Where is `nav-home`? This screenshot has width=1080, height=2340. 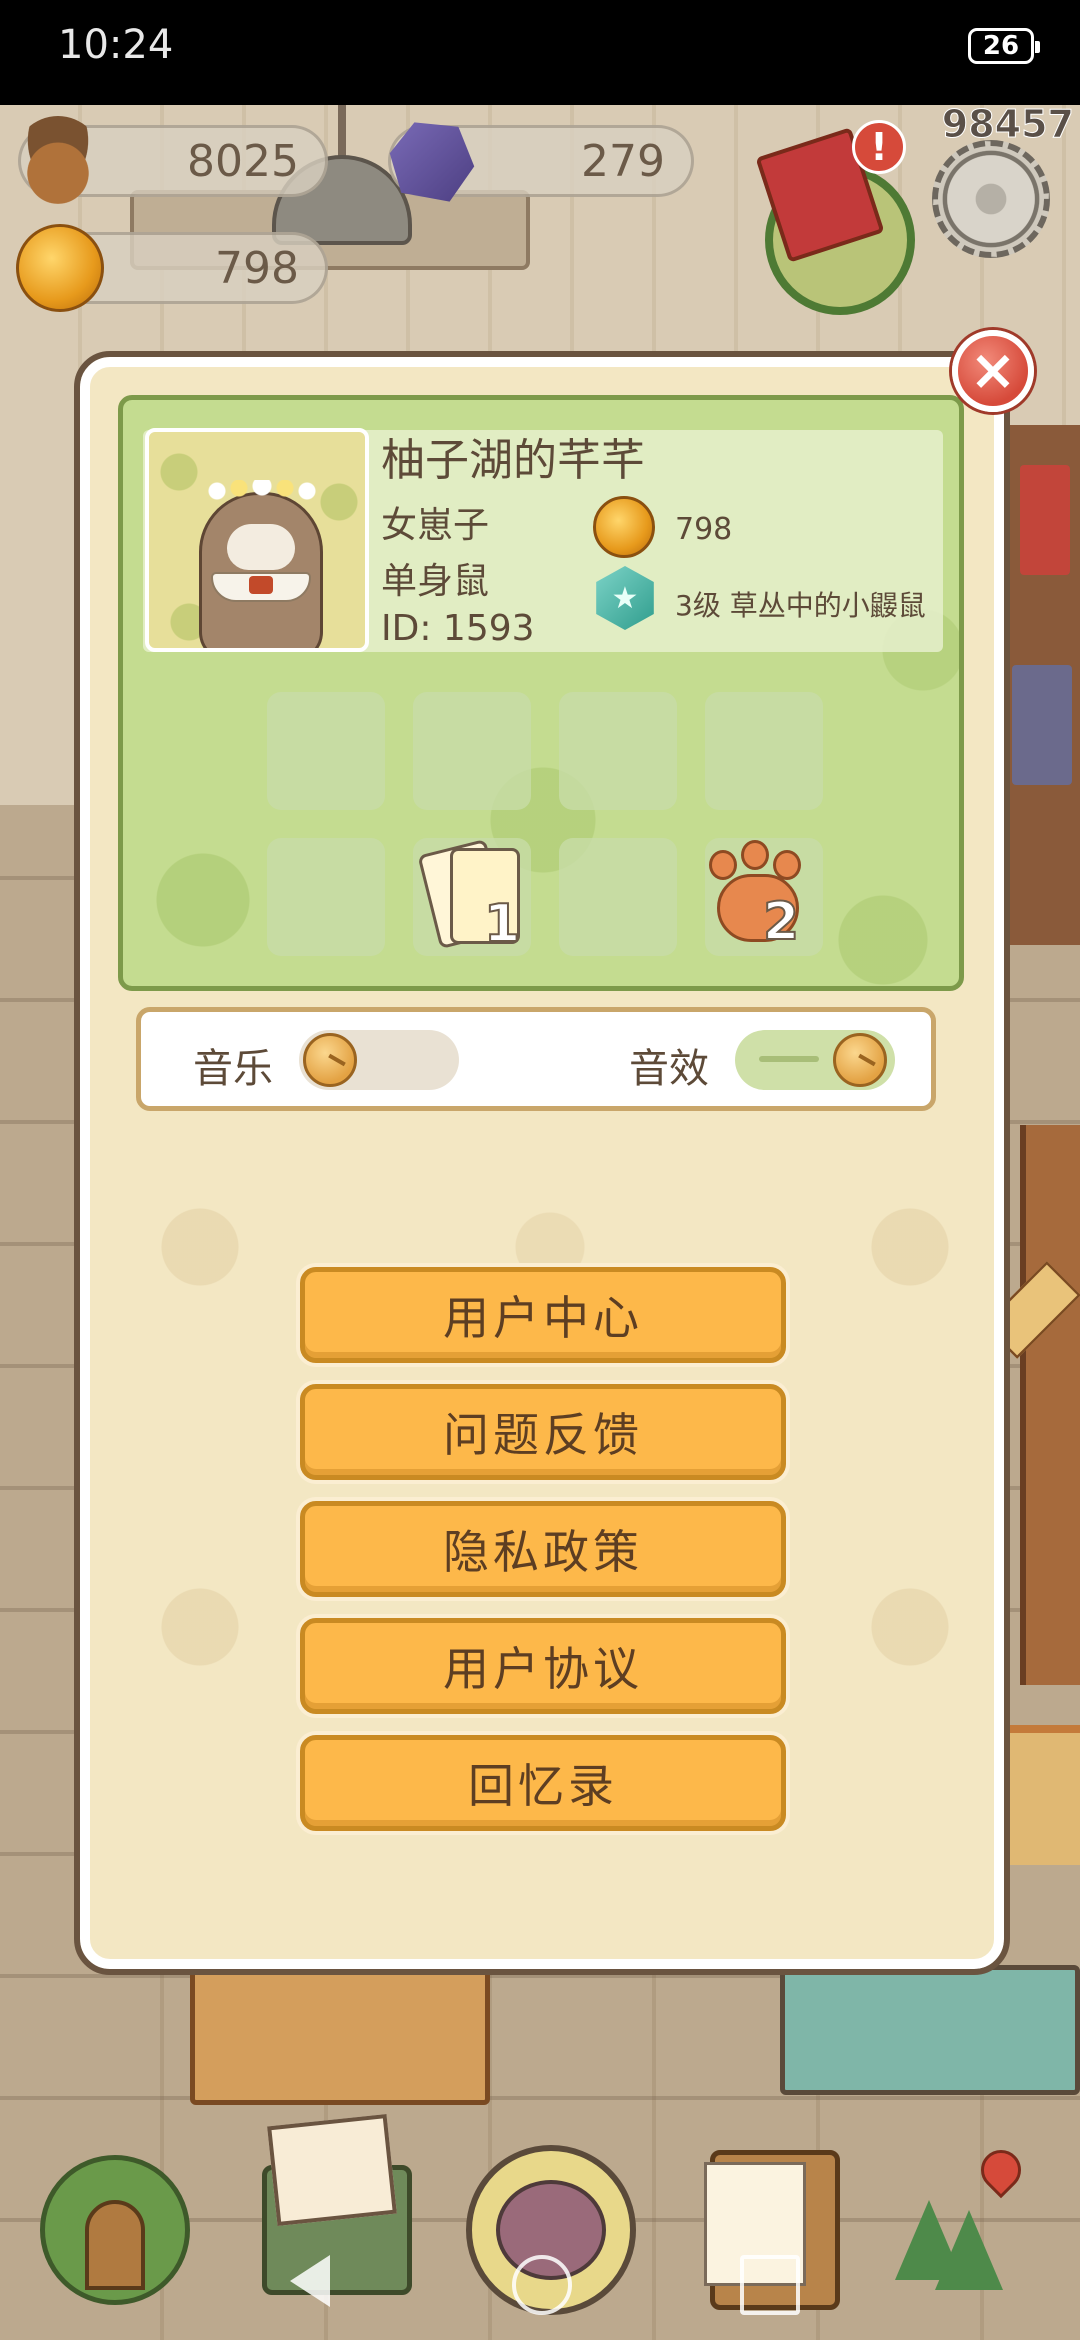 nav-home is located at coordinates (115, 2230).